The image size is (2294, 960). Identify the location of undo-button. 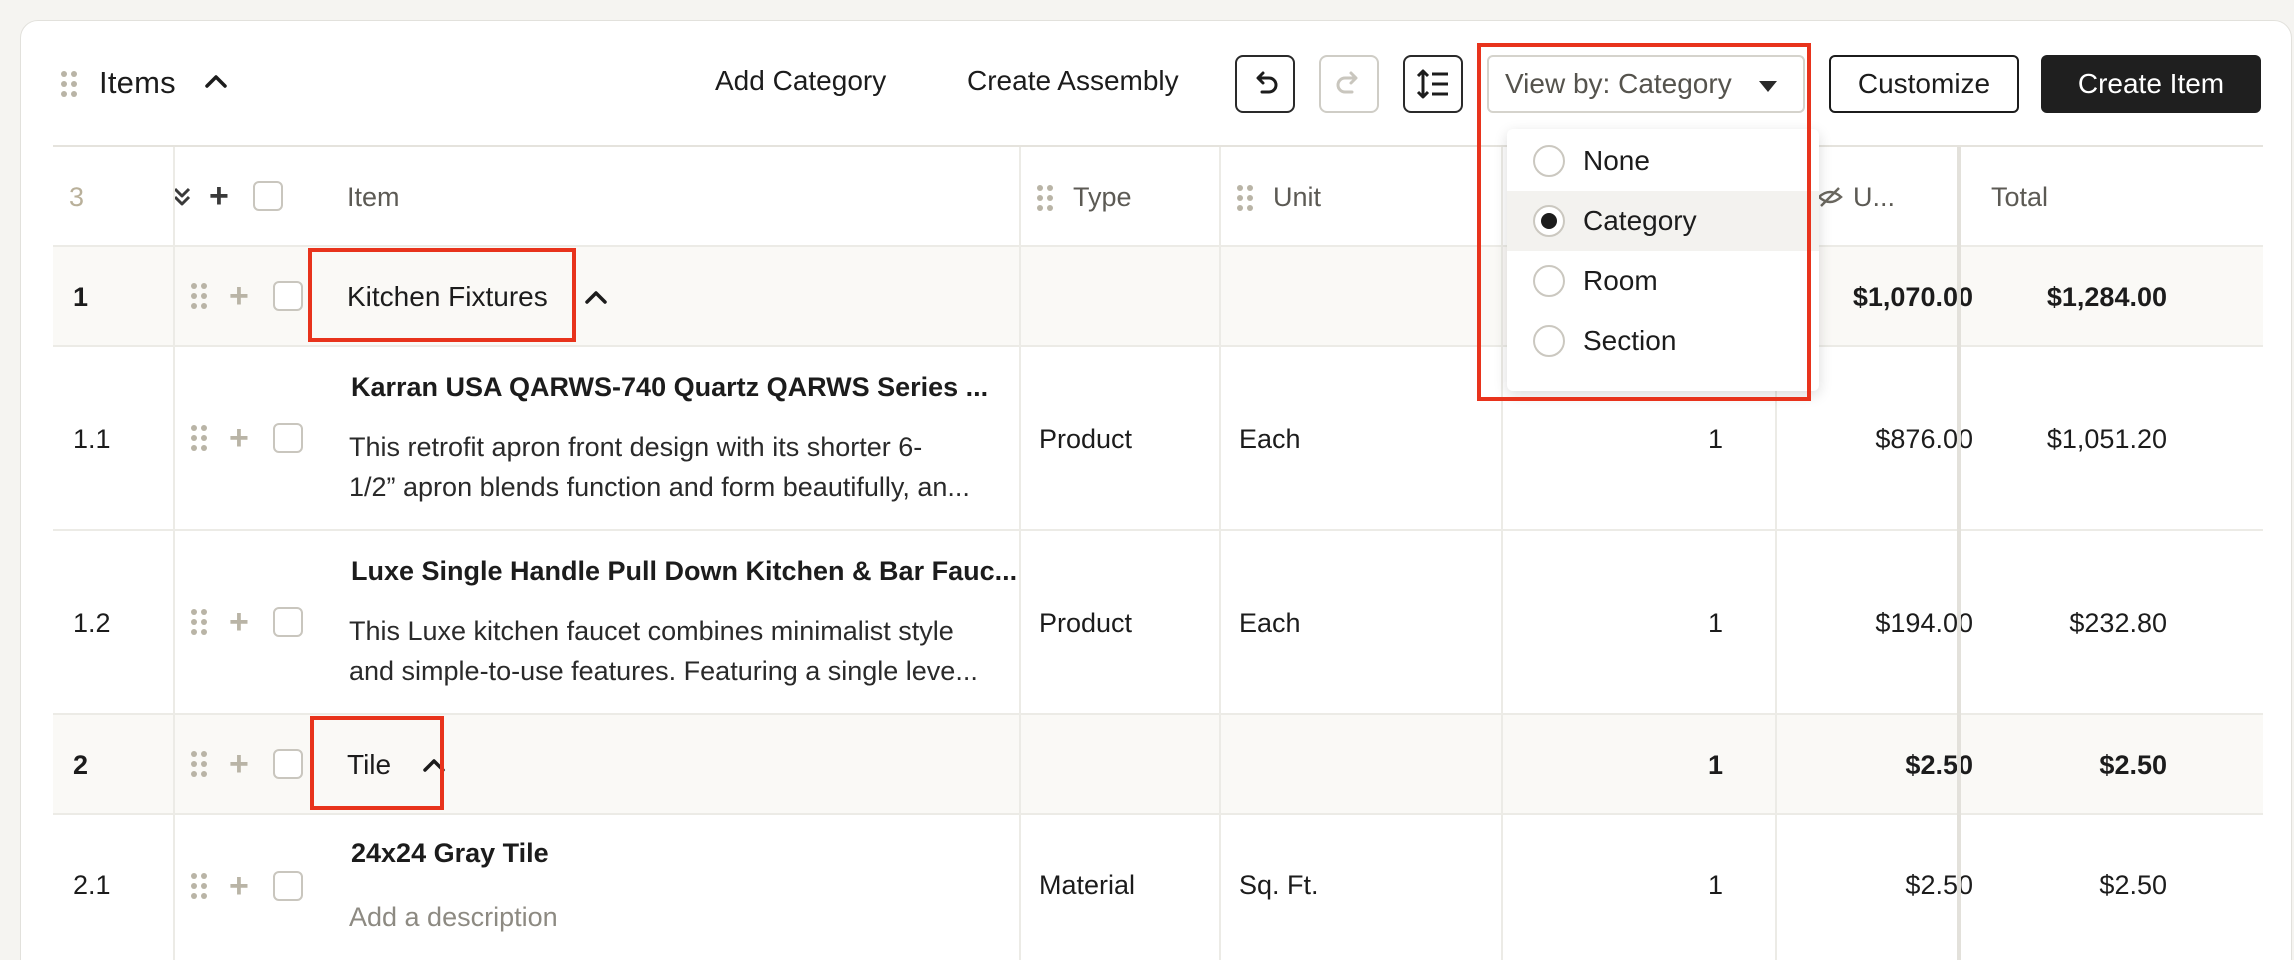
(1265, 84).